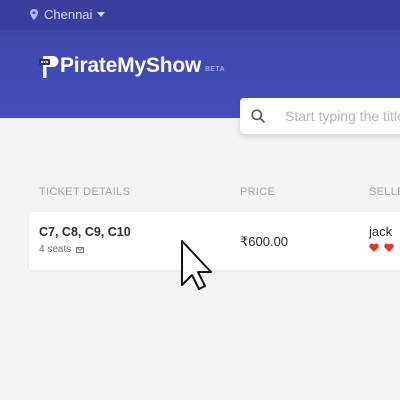 The width and height of the screenshot is (400, 400). I want to click on seller-rating, so click(381, 247).